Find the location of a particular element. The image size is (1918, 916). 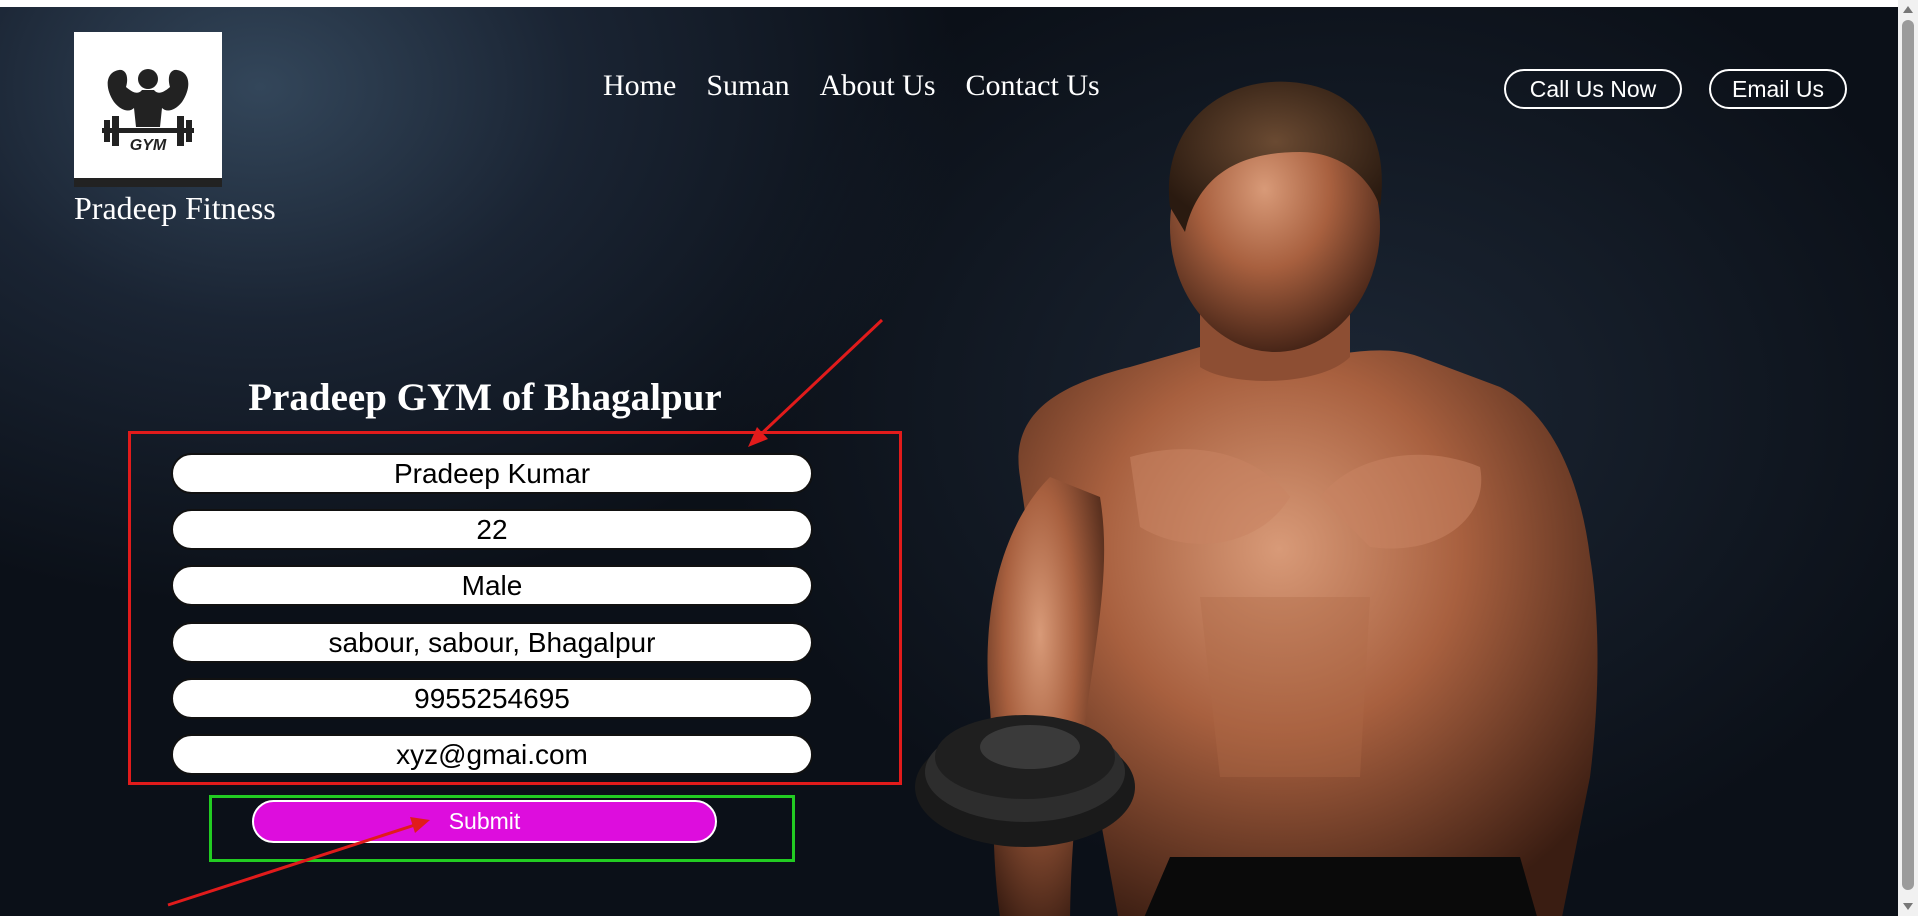

vertical-scrollbar is located at coordinates (1908, 458).